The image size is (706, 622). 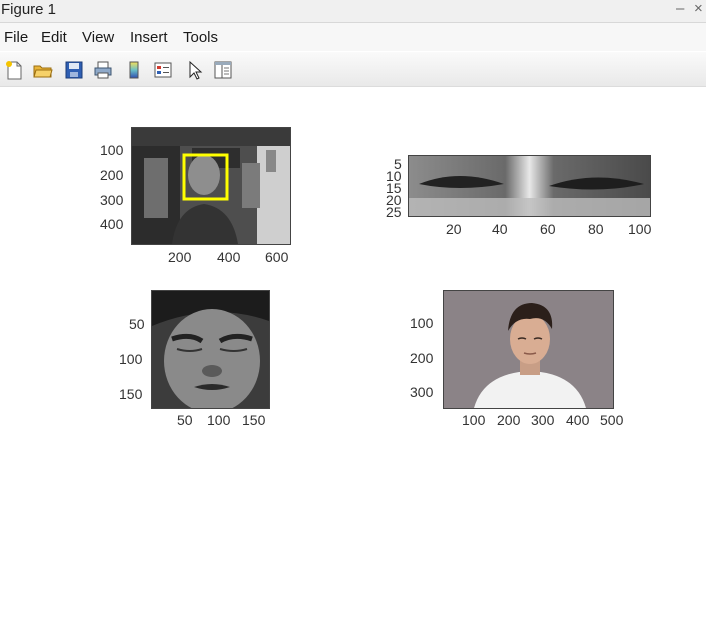 What do you see at coordinates (112, 175) in the screenshot?
I see `s1-ytick: 200` at bounding box center [112, 175].